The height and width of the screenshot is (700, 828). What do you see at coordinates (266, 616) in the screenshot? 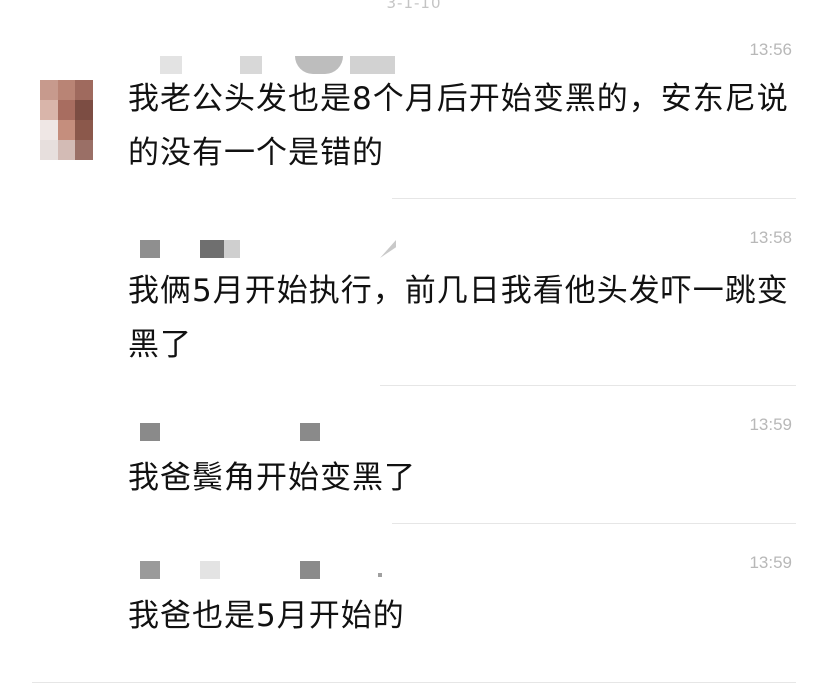
I see `message-text: 我爸也是5月开始的` at bounding box center [266, 616].